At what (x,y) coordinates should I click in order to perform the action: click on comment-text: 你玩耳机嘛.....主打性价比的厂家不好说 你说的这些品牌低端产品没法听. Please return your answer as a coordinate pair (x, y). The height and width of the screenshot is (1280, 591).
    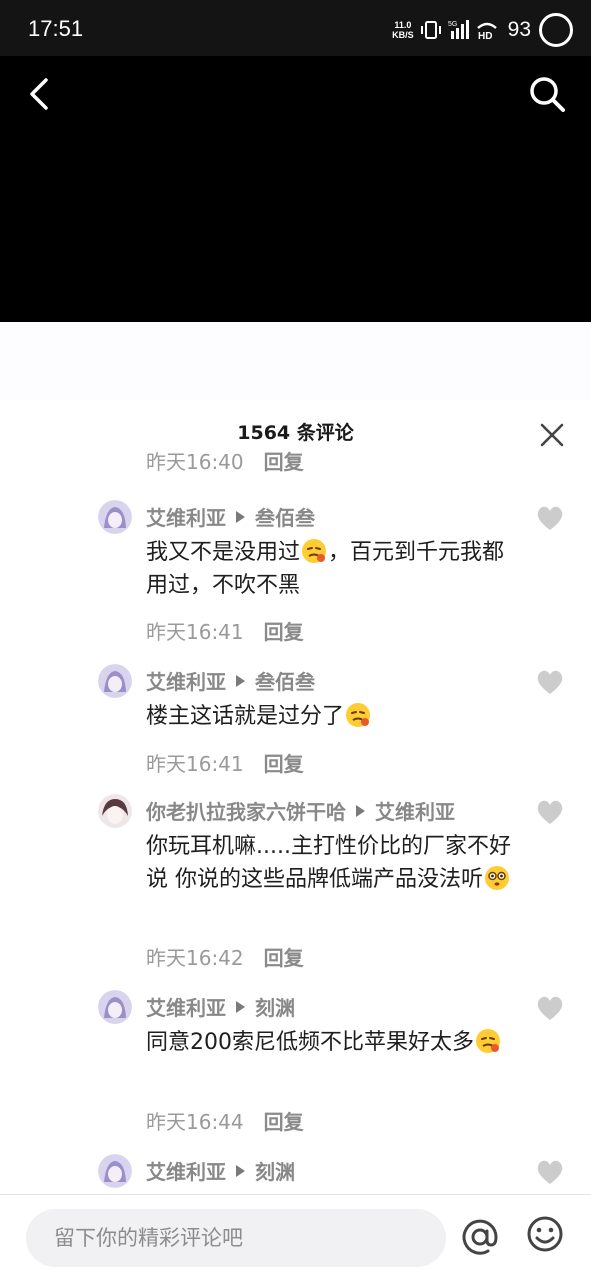
    Looking at the image, I should click on (336, 863).